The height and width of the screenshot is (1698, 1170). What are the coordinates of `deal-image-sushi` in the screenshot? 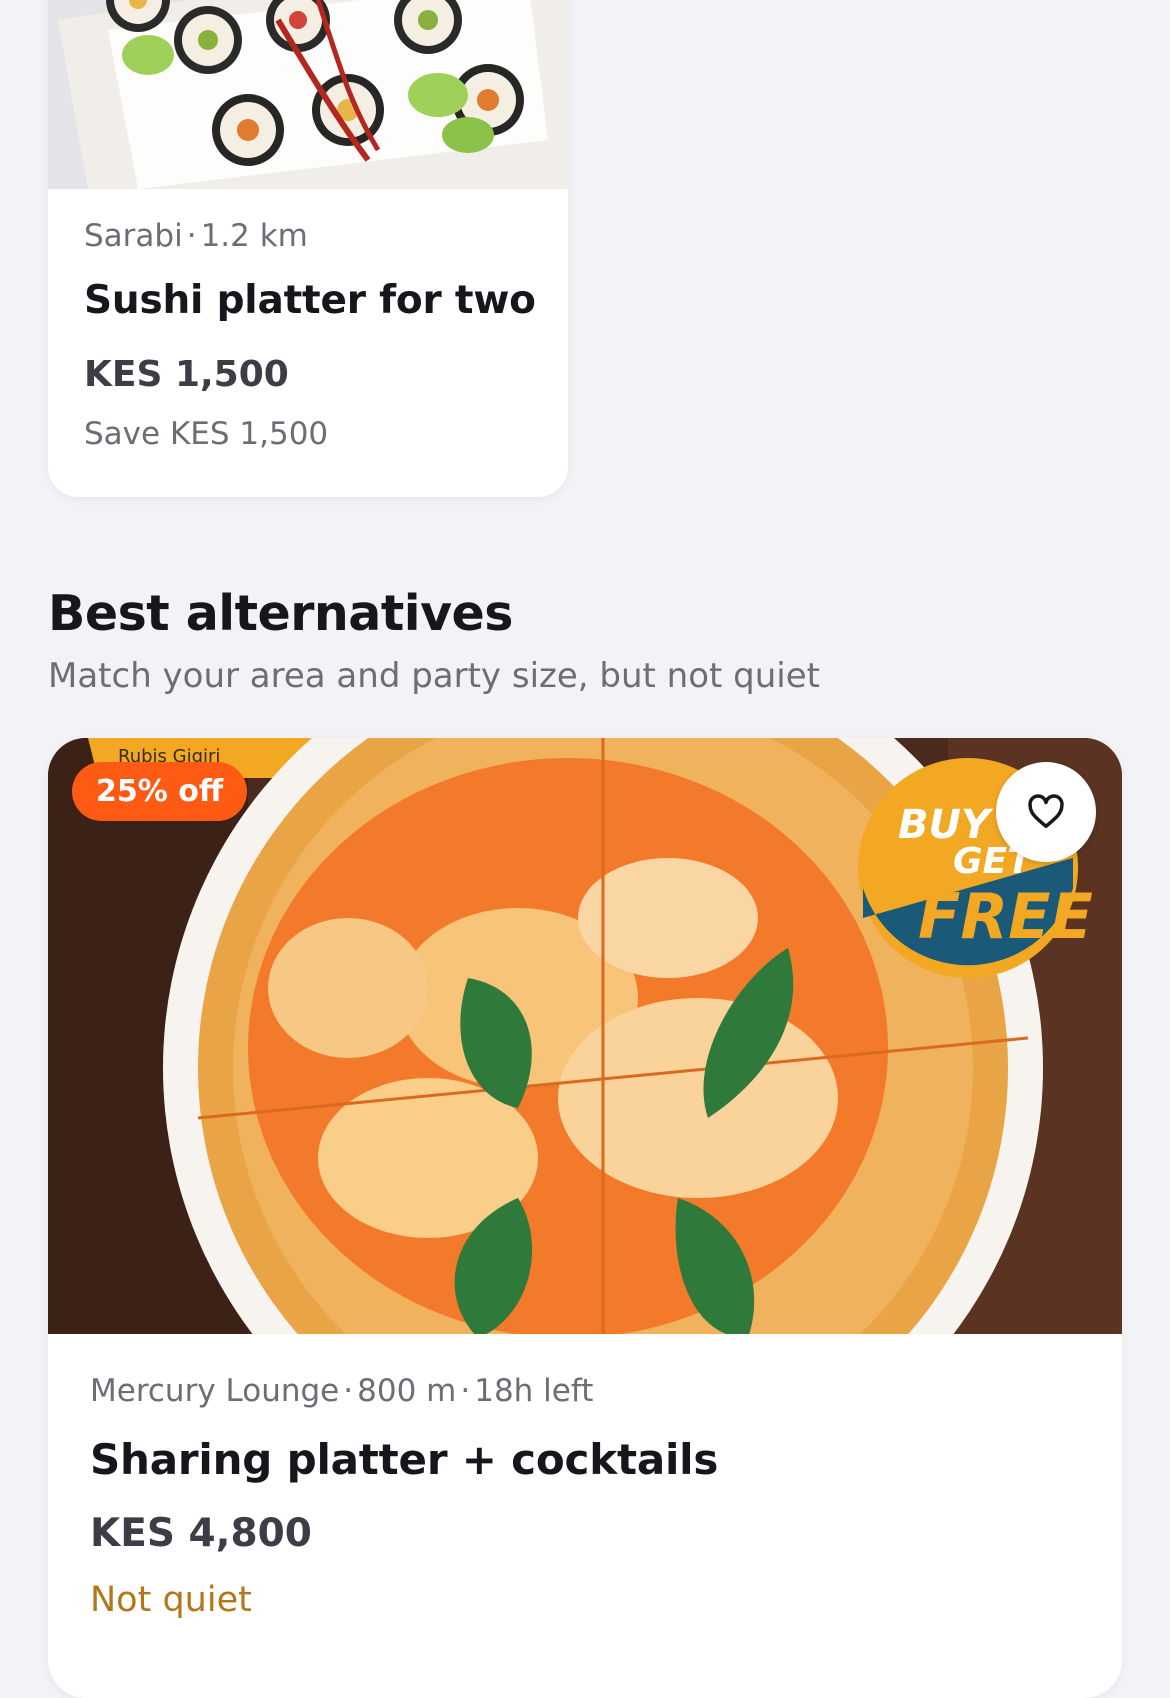 It's located at (308, 94).